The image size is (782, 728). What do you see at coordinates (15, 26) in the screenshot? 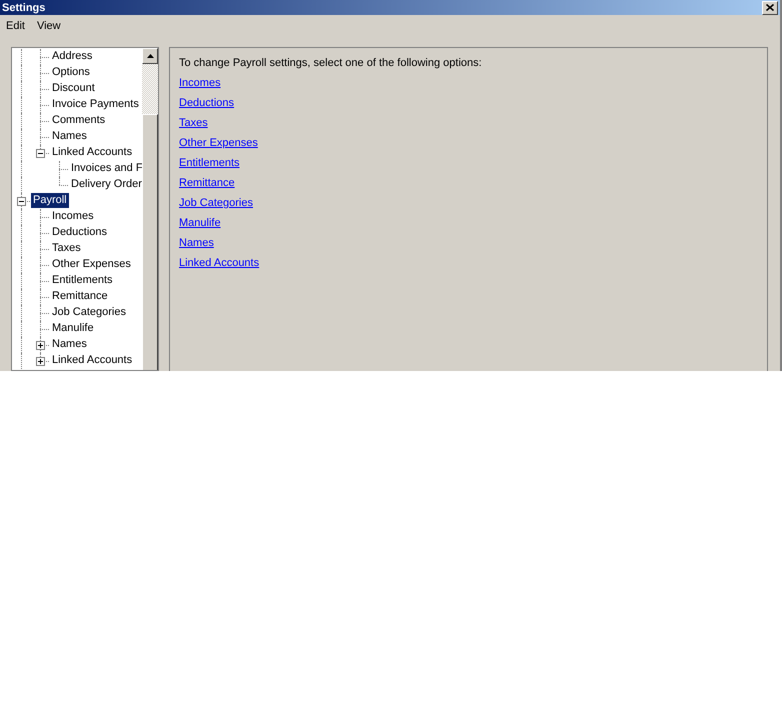
I see `menu-item: Edit` at bounding box center [15, 26].